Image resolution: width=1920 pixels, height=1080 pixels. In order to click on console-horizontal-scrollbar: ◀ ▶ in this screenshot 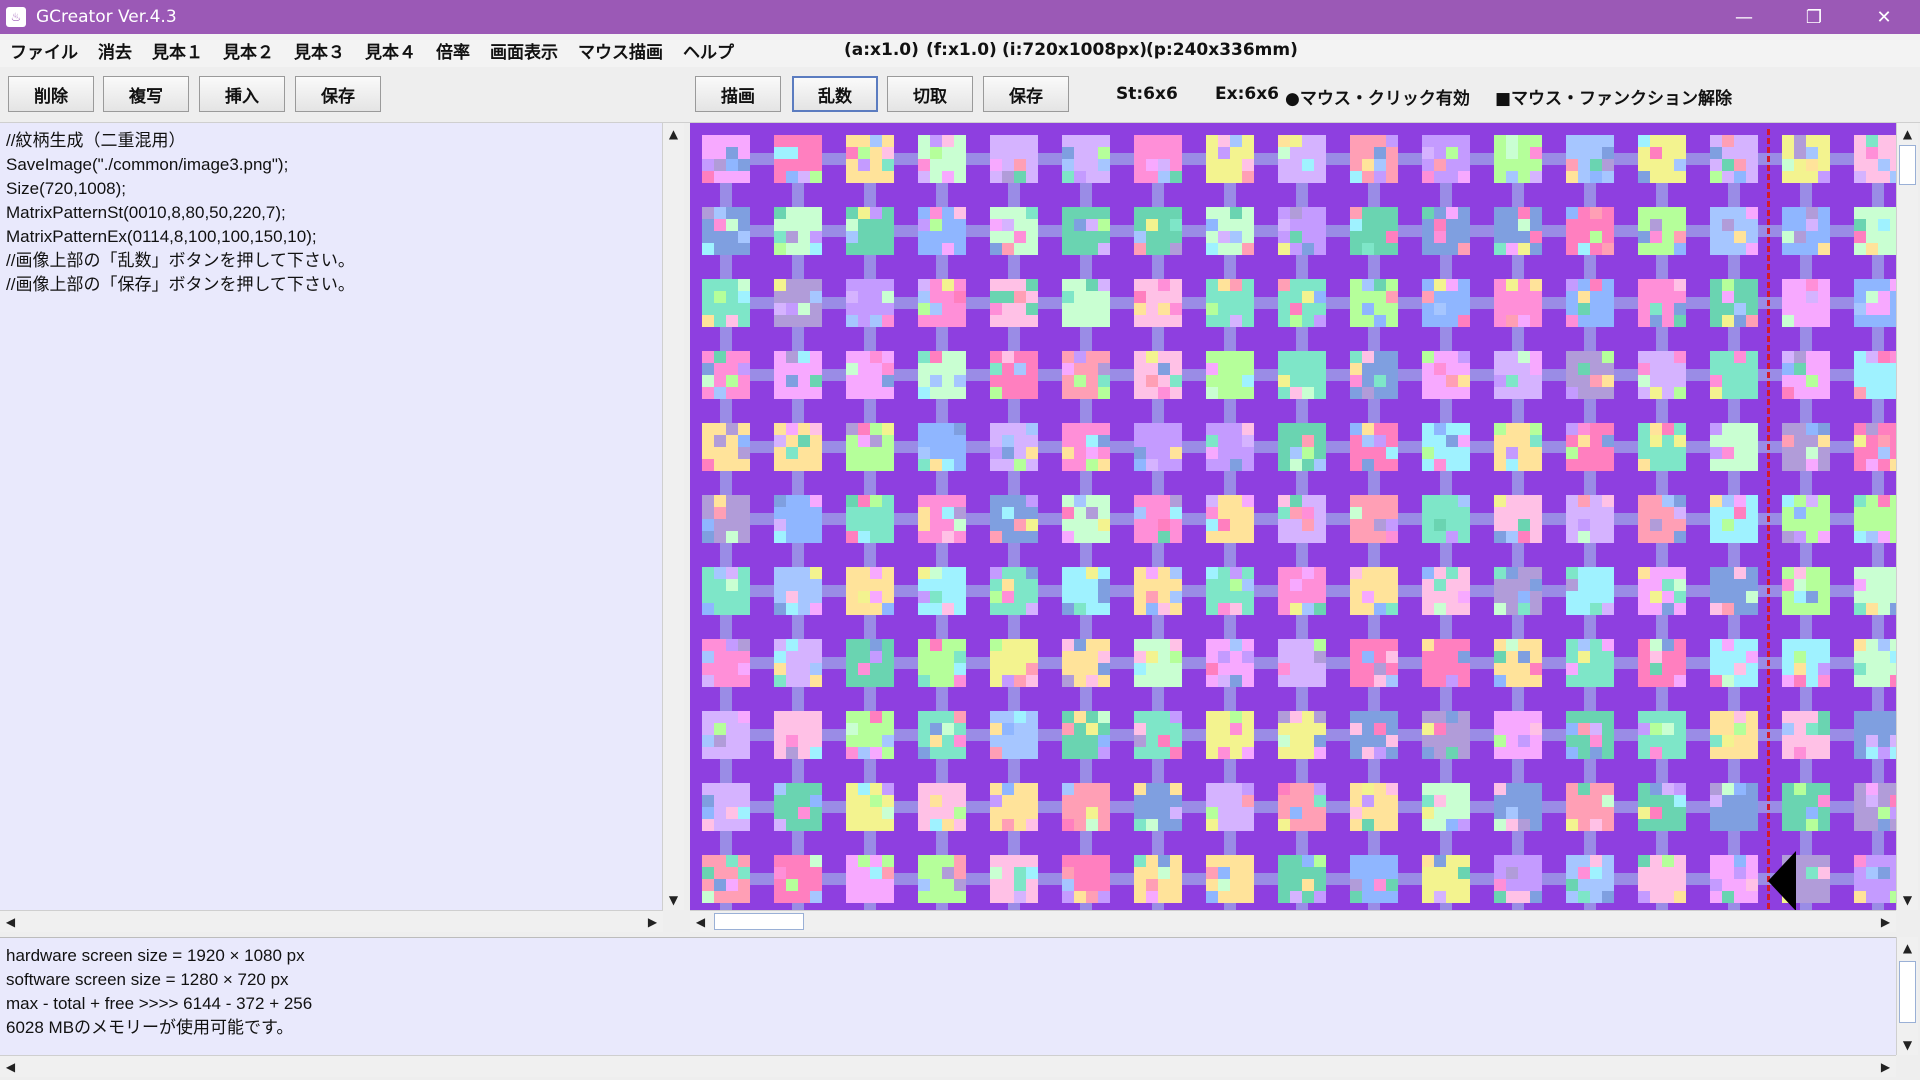, I will do `click(948, 1066)`.